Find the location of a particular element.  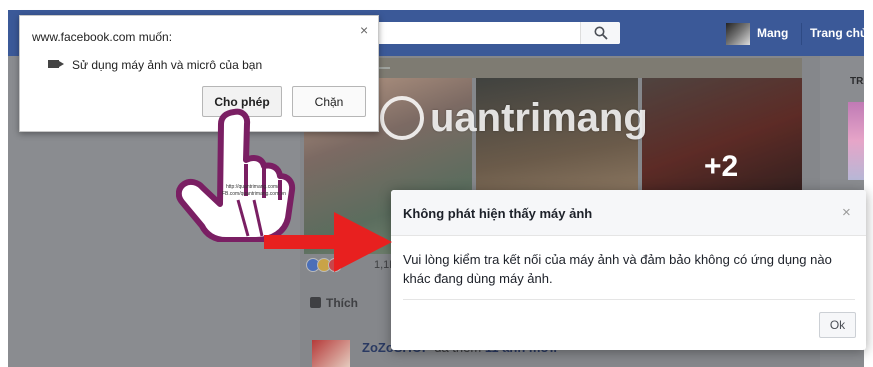

avatar is located at coordinates (738, 34).